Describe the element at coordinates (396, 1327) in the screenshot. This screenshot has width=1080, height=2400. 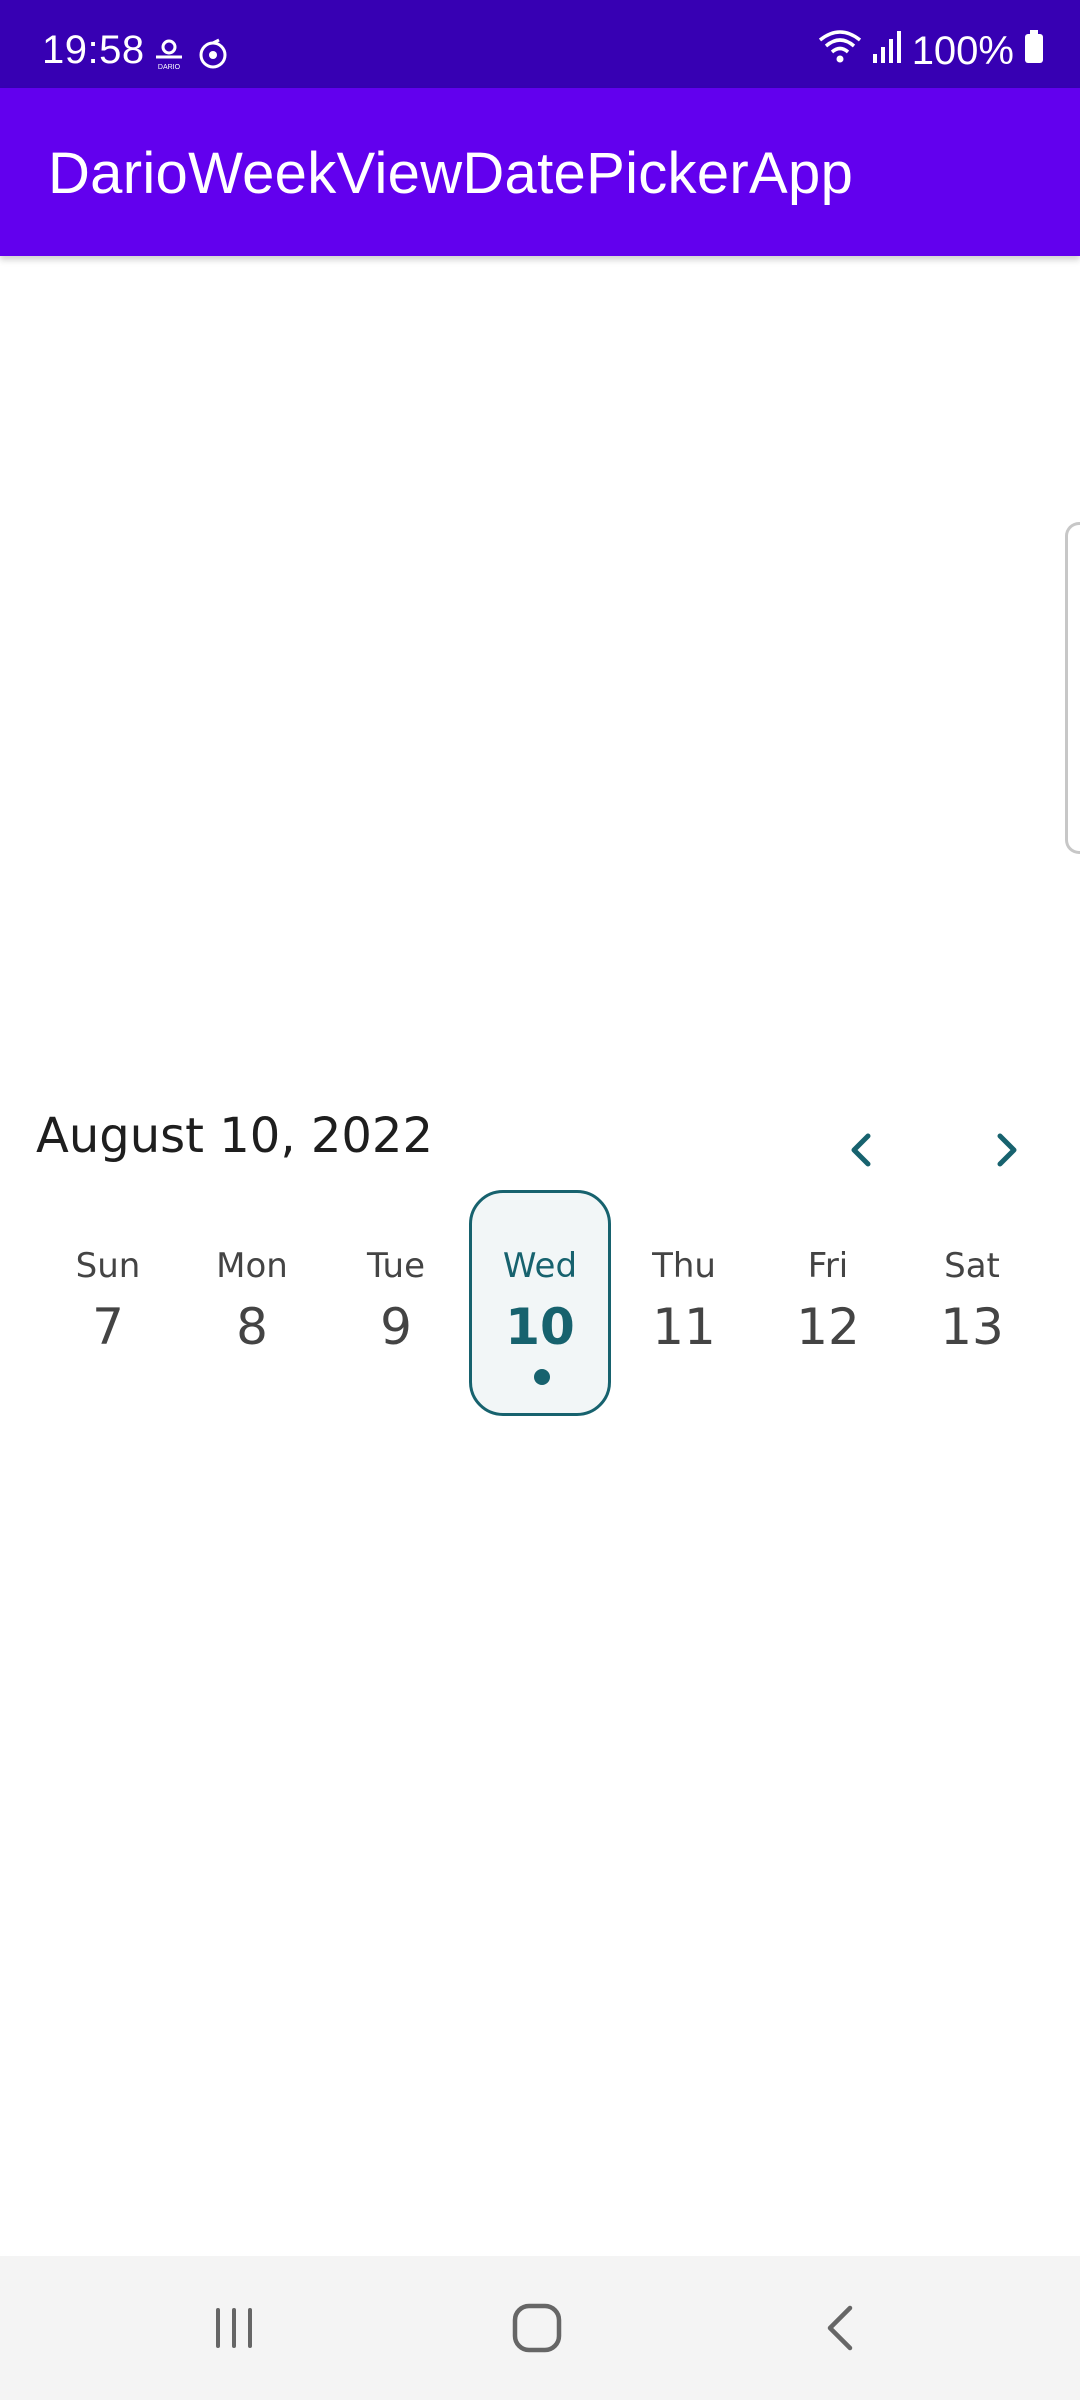
I see `day-number: 9` at that location.